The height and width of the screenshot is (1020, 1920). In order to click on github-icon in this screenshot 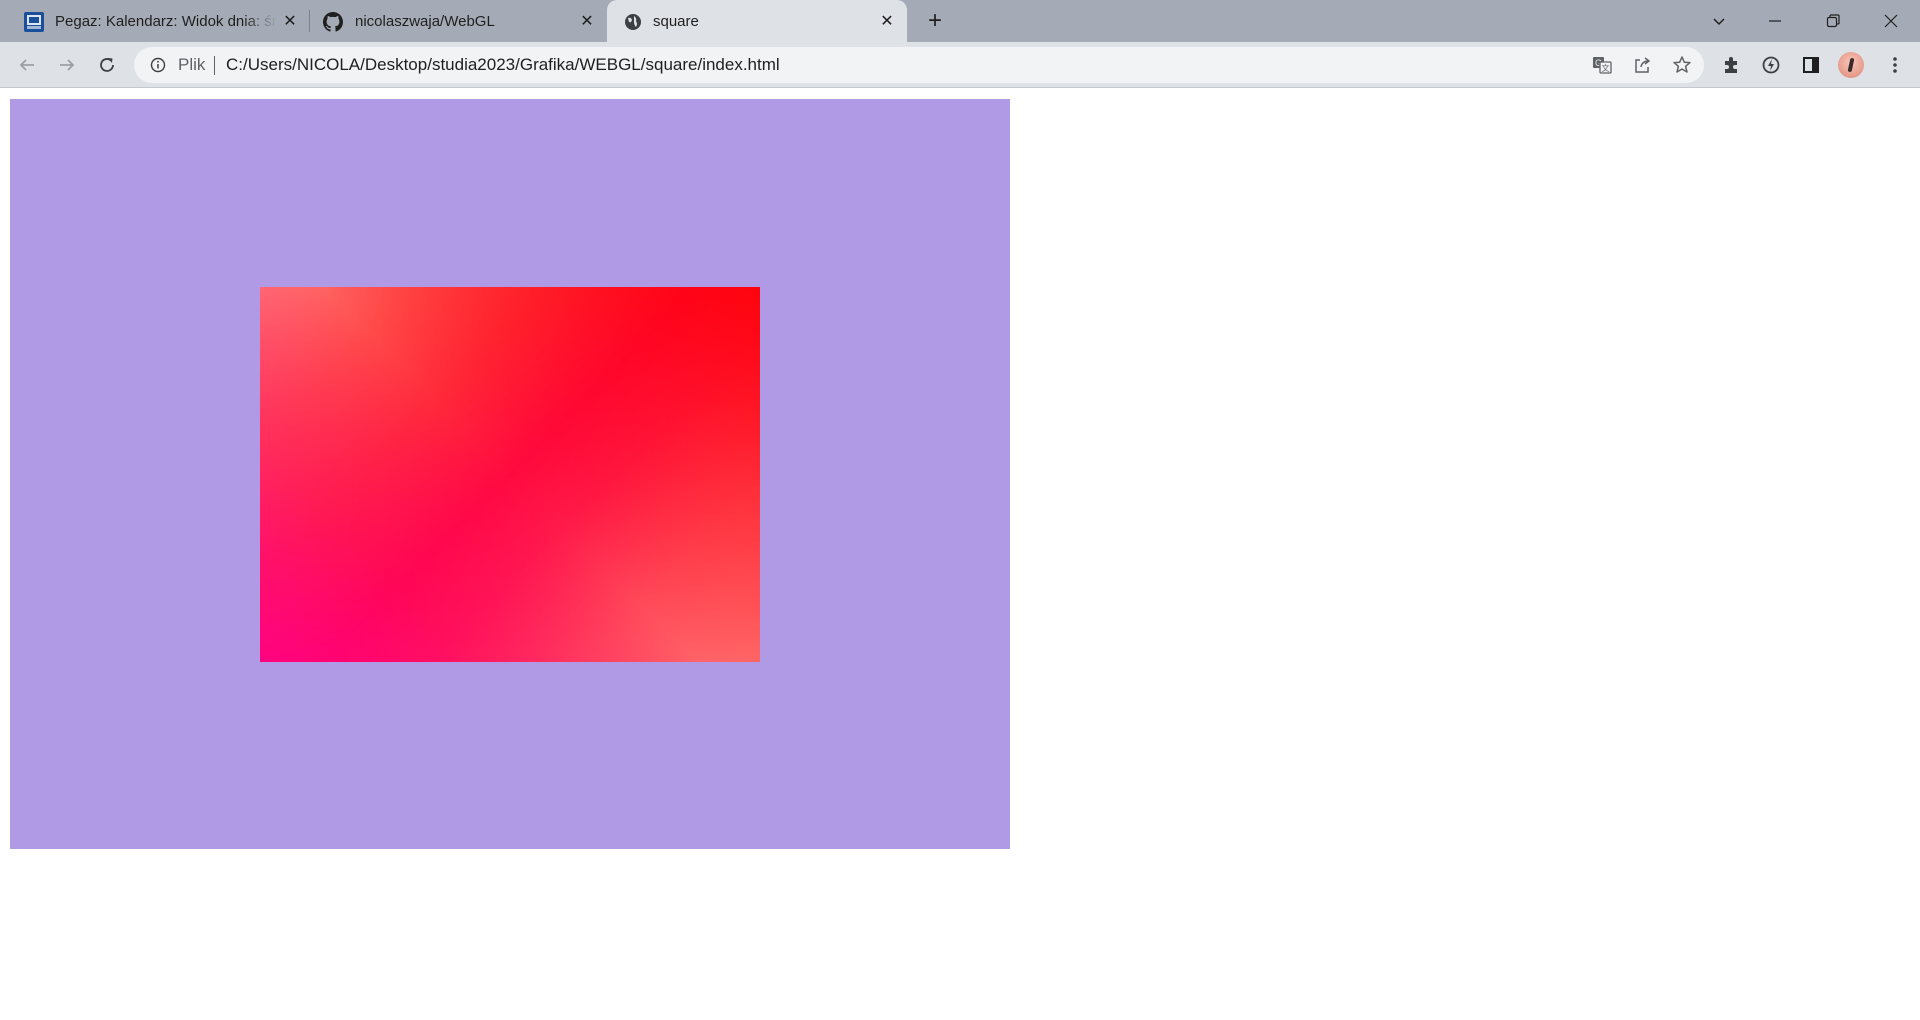, I will do `click(333, 22)`.